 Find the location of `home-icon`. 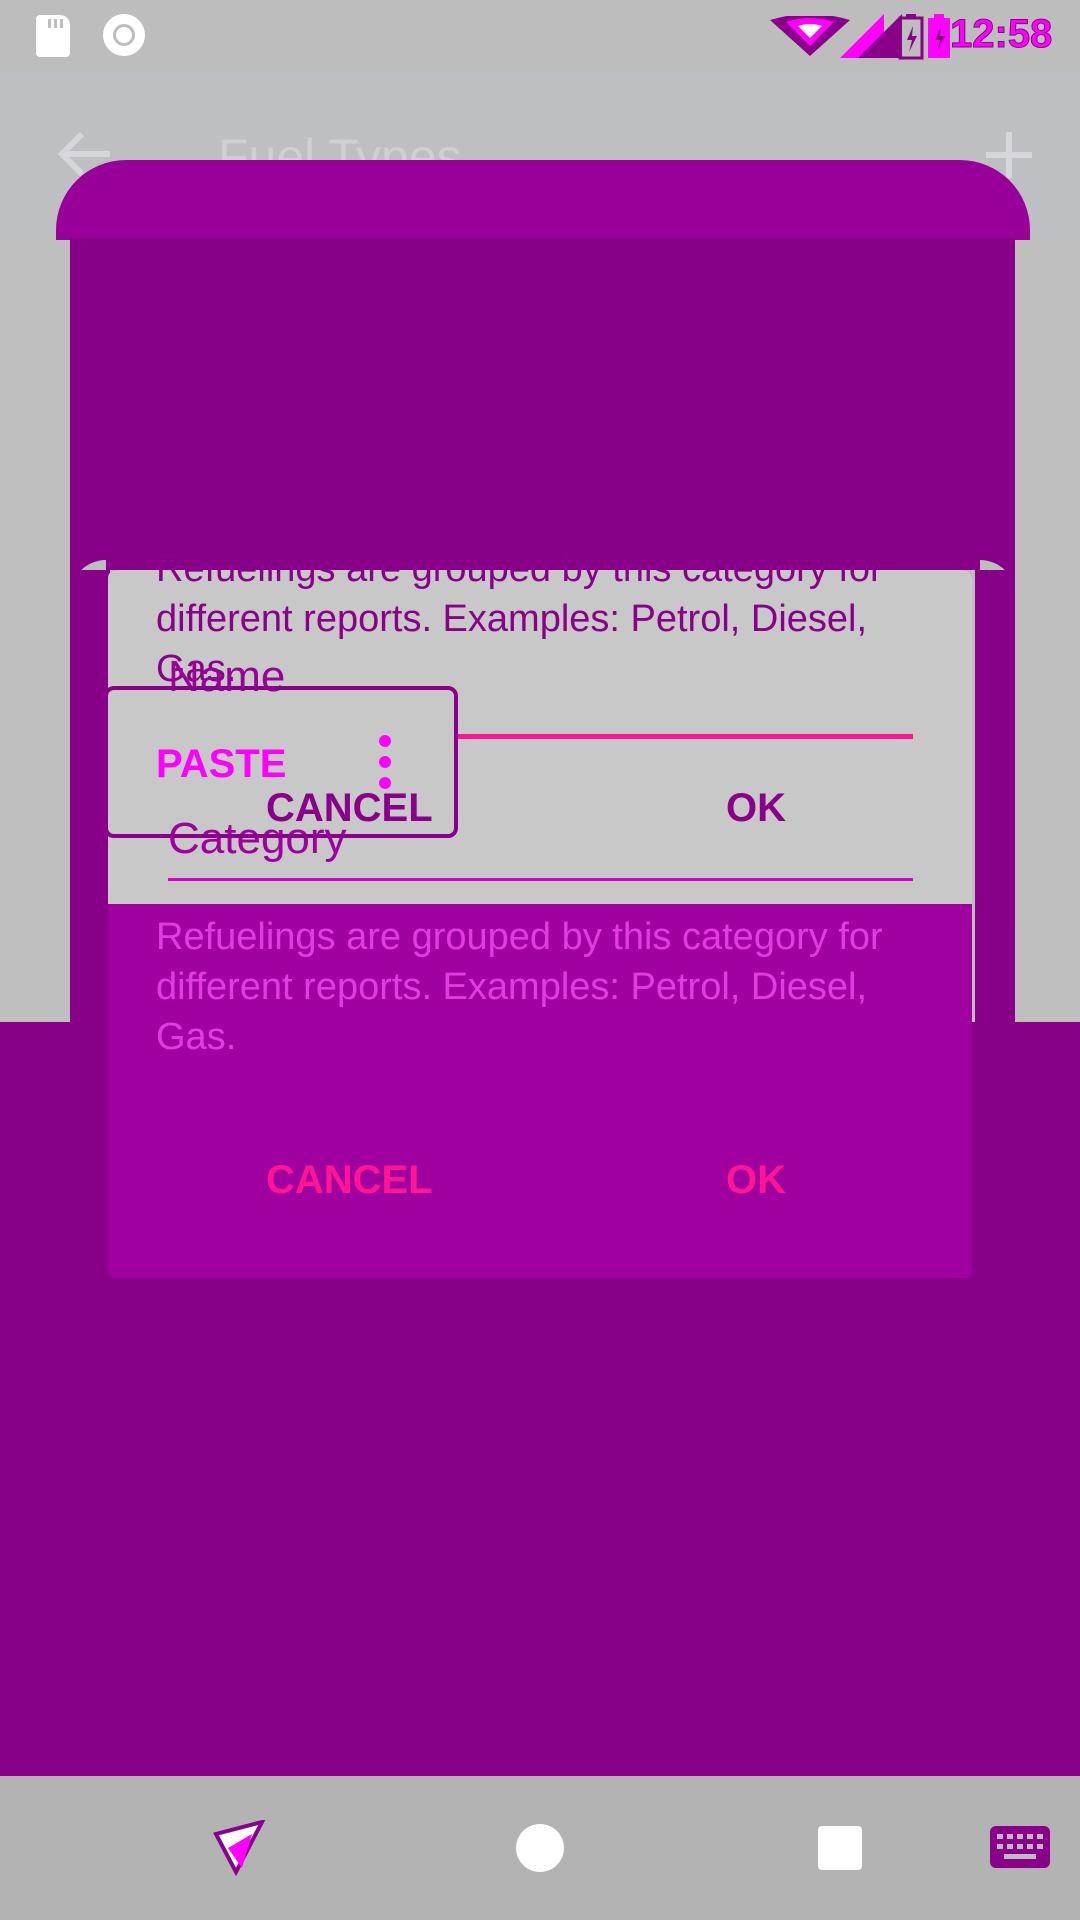

home-icon is located at coordinates (540, 1848).